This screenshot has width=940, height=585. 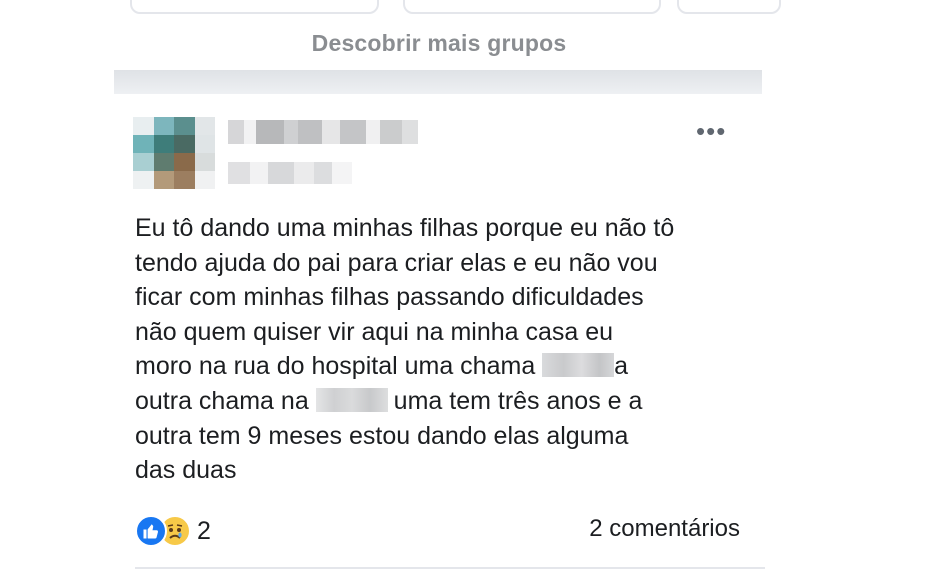 I want to click on post-line: outra chama na, so click(x=225, y=400).